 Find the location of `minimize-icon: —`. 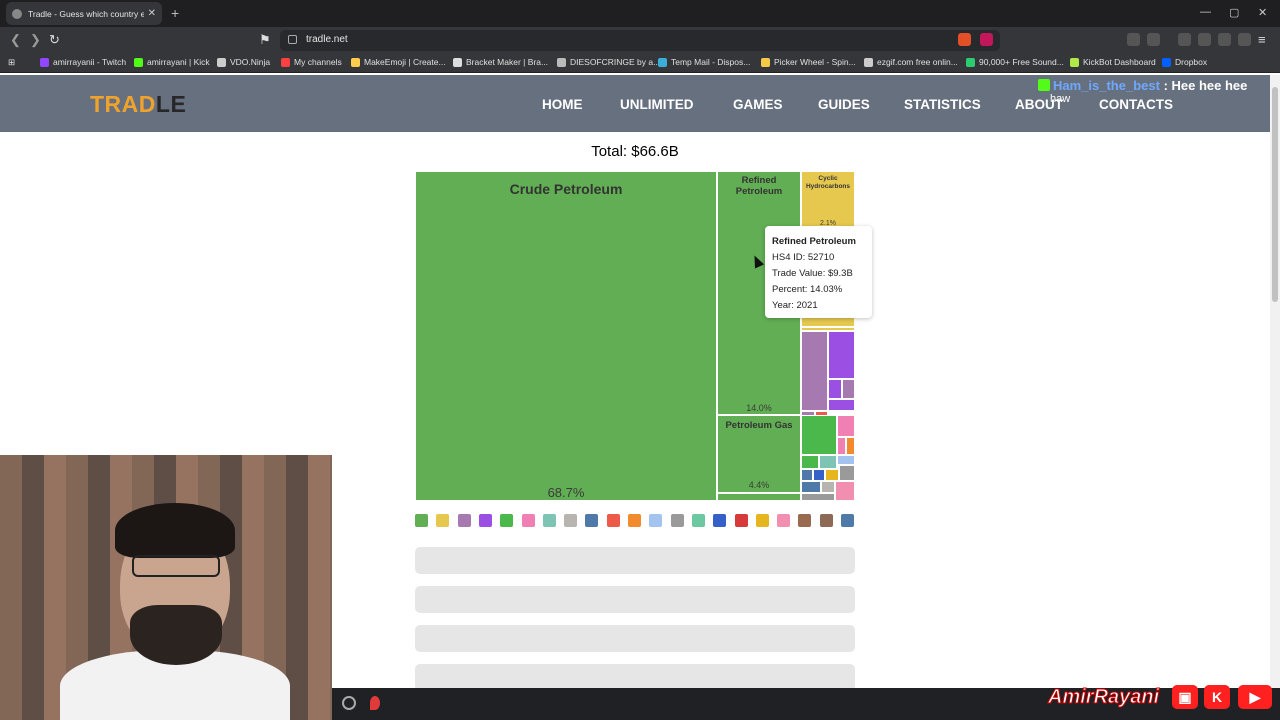

minimize-icon: — is located at coordinates (1205, 12).